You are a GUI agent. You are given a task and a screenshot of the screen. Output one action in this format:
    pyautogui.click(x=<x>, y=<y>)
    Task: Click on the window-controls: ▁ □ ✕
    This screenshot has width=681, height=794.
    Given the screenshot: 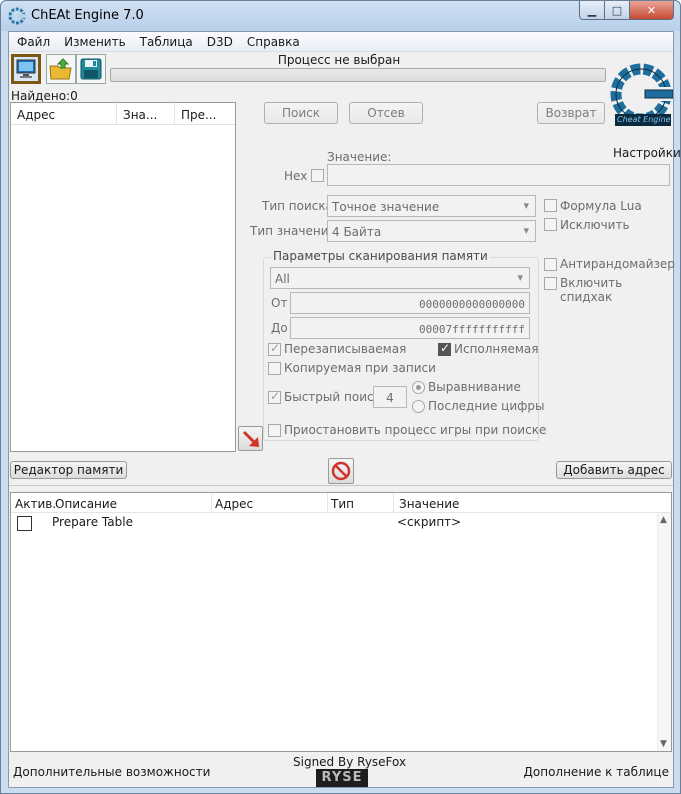 What is the action you would take?
    pyautogui.click(x=626, y=10)
    